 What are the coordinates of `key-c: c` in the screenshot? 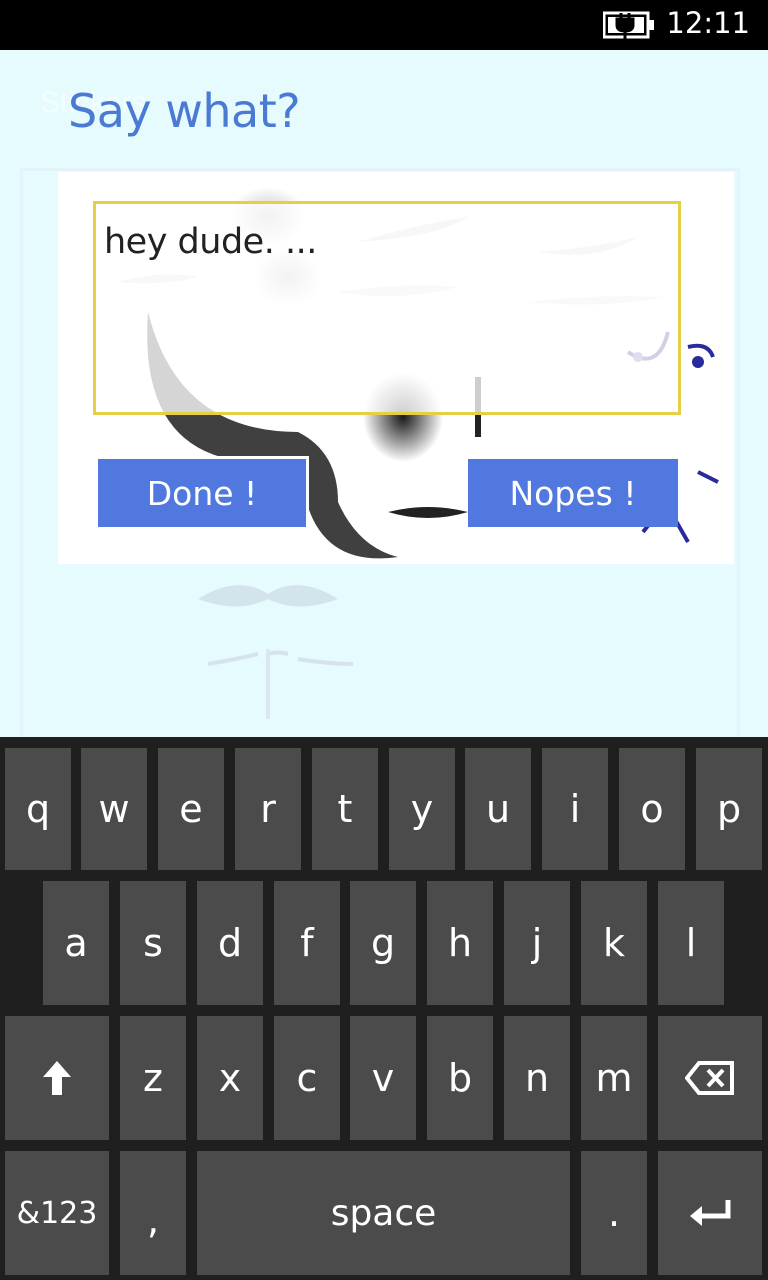 It's located at (307, 1078).